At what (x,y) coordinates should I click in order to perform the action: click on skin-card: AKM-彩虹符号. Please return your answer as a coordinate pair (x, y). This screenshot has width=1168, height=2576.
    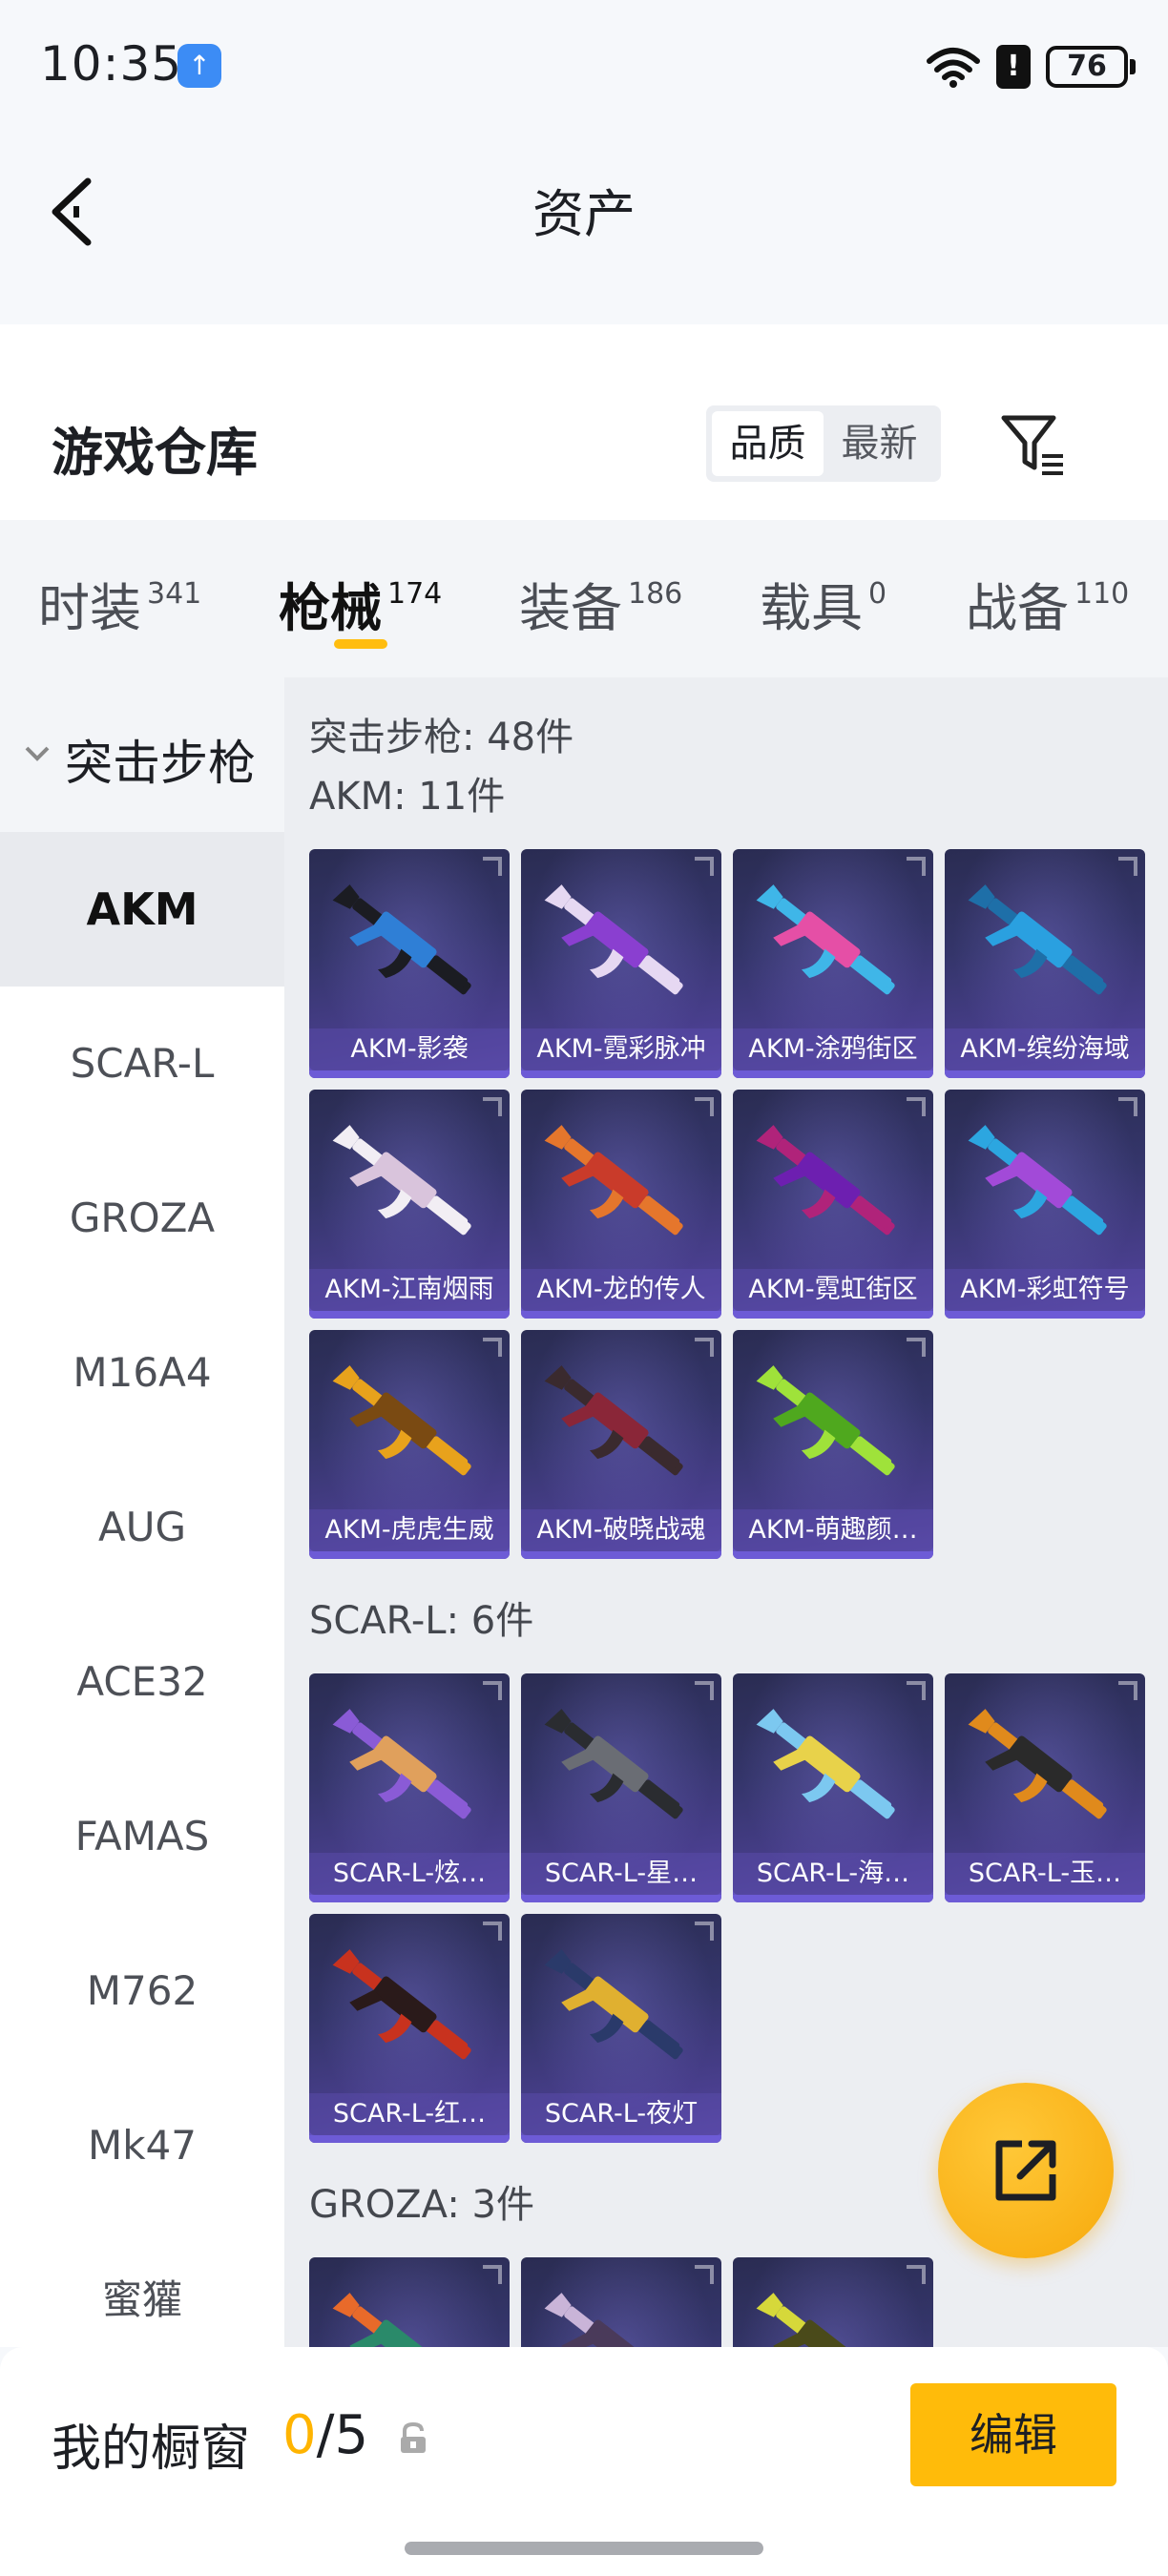
    Looking at the image, I should click on (1045, 1204).